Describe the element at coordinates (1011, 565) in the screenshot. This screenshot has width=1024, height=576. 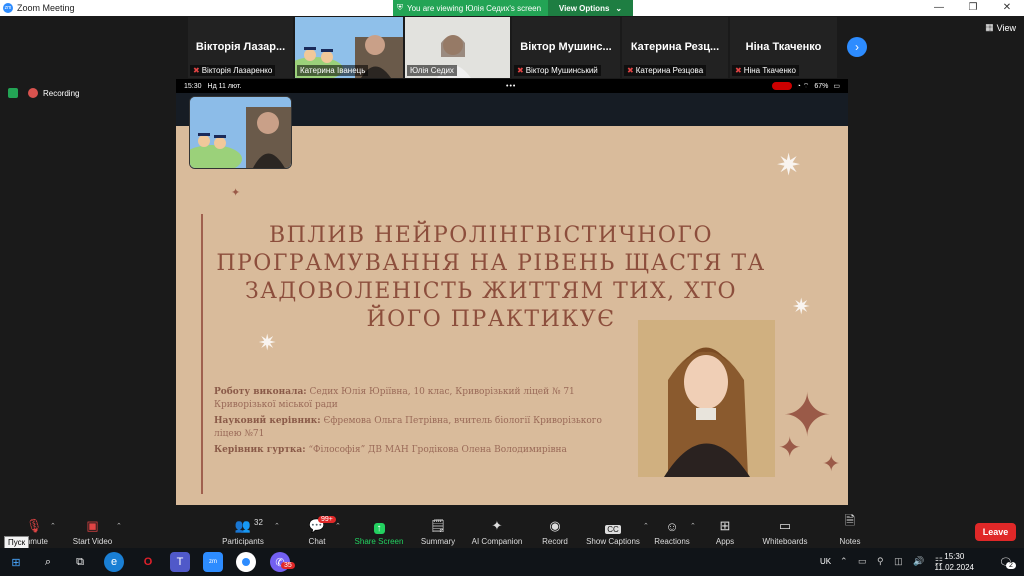
I see `notification-badge: 2` at that location.